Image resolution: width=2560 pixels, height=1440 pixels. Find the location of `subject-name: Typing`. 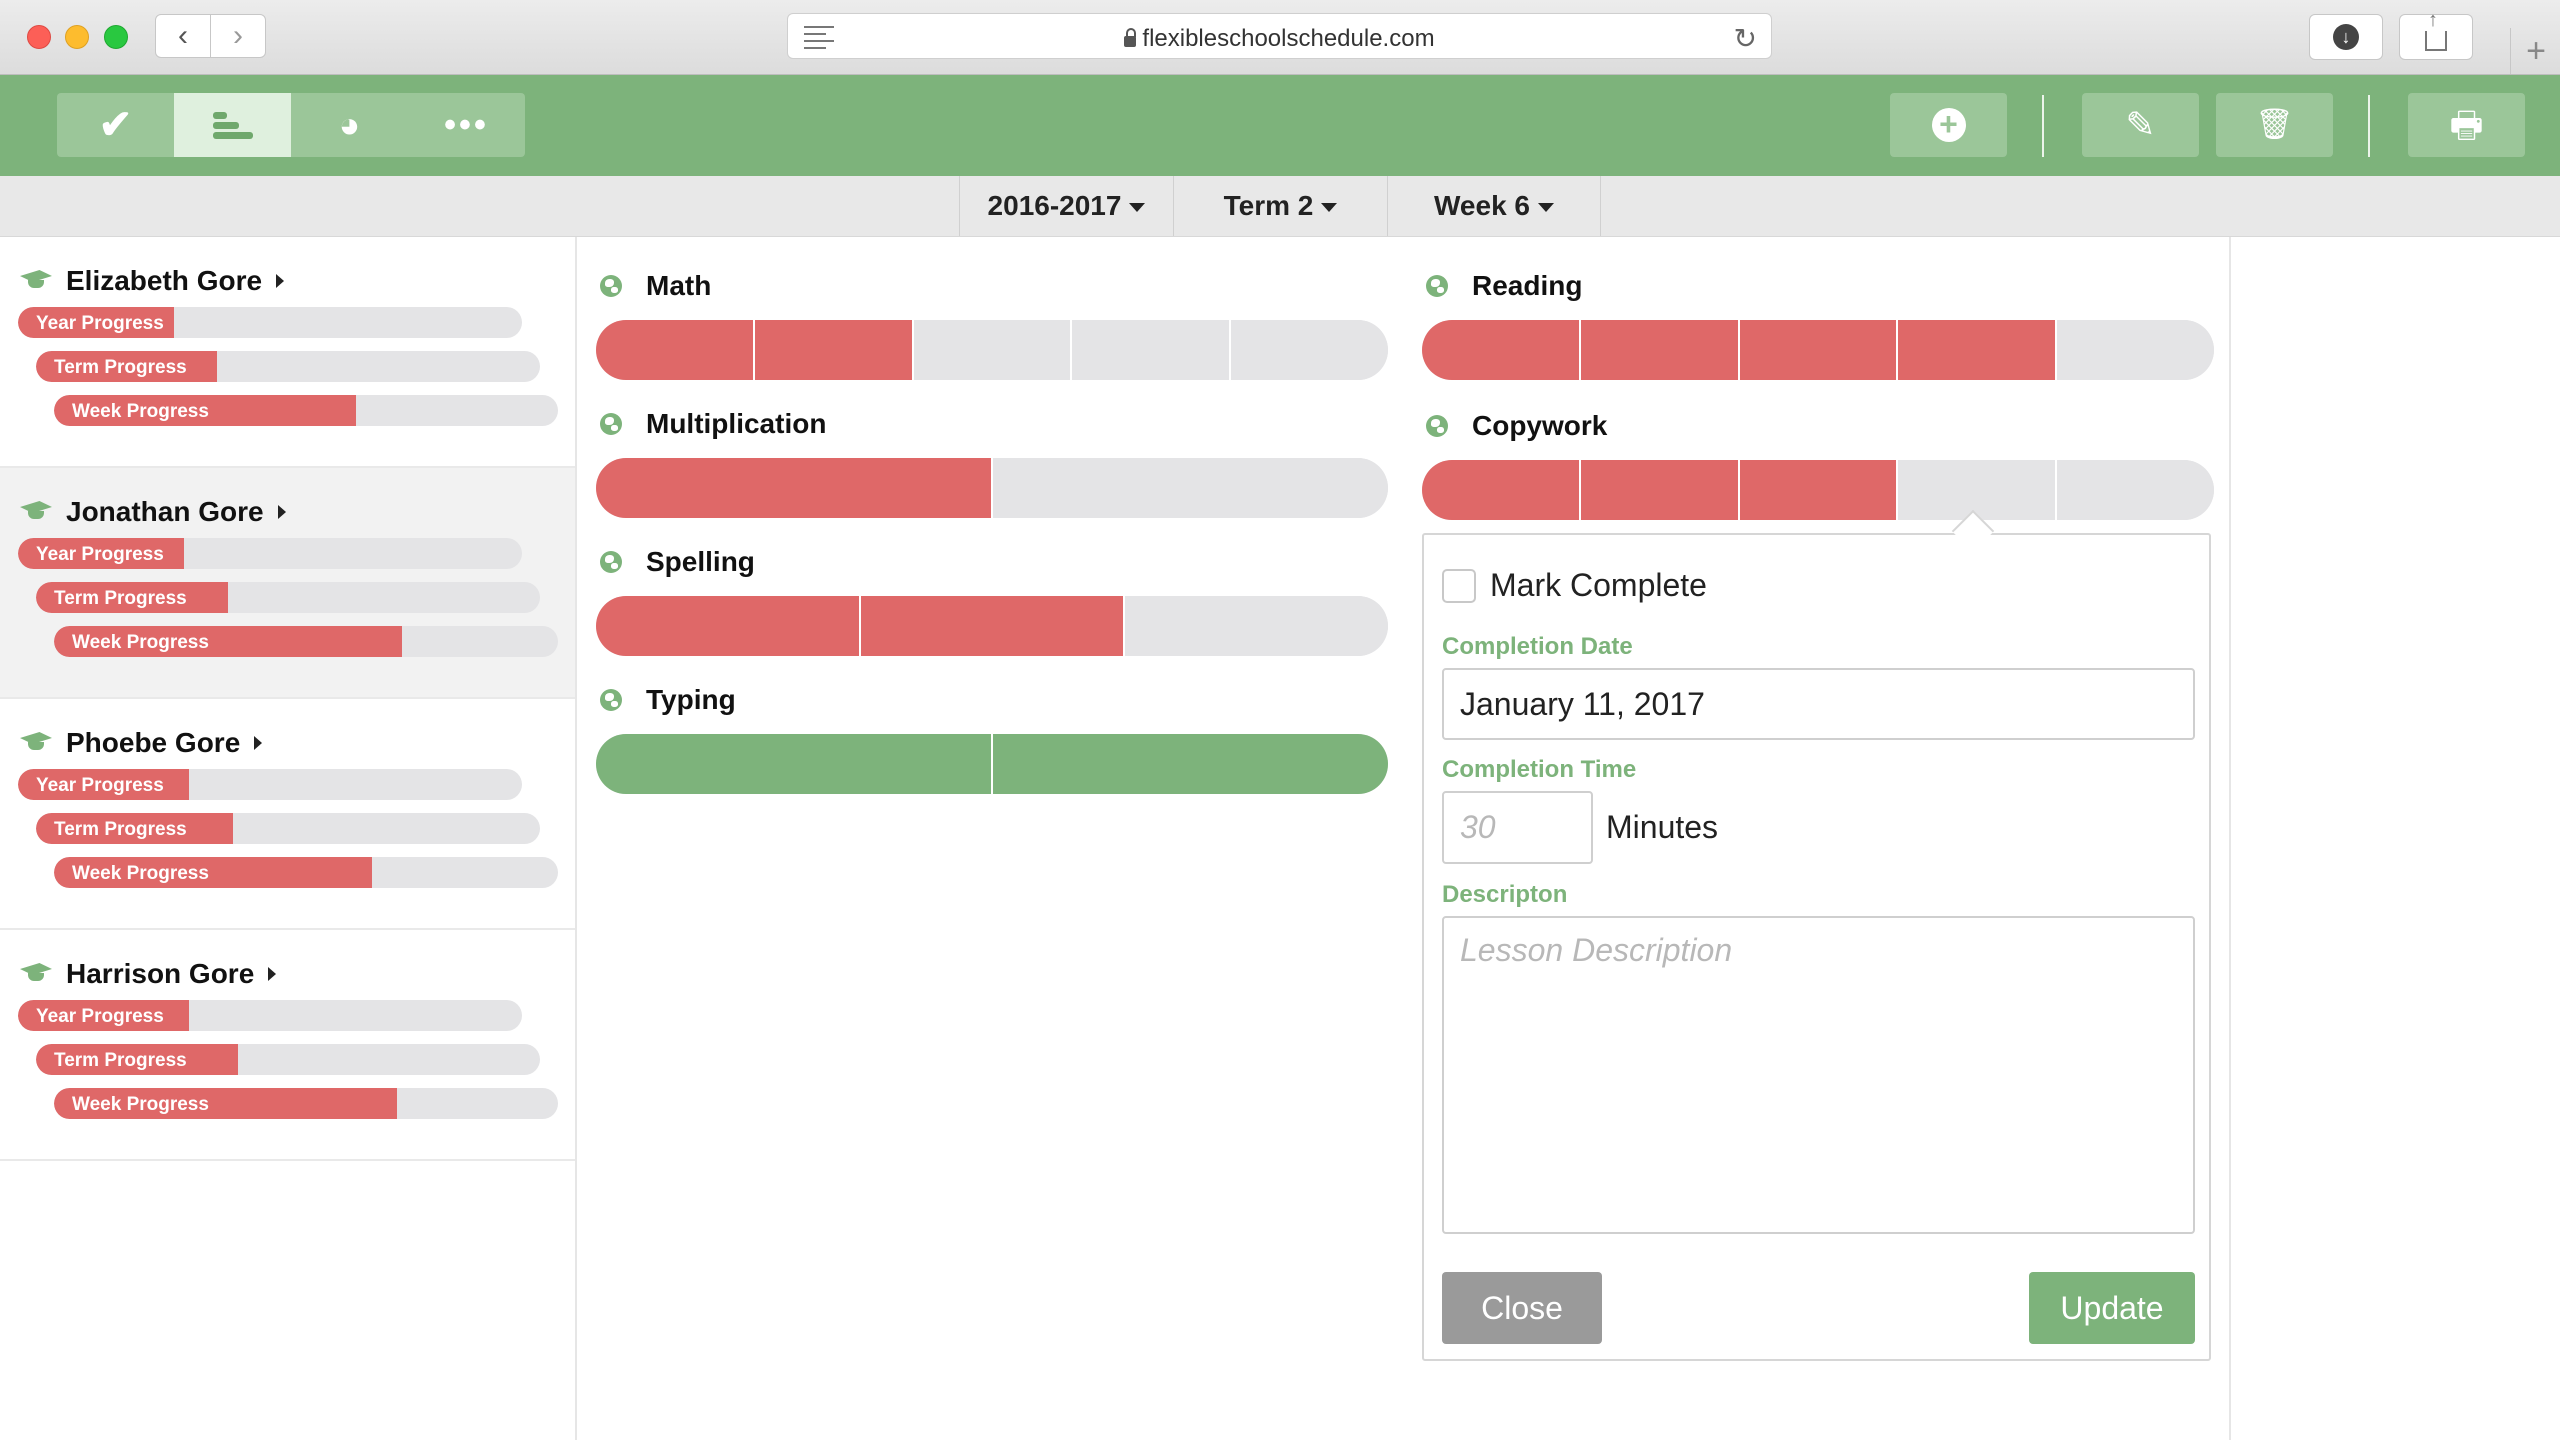

subject-name: Typing is located at coordinates (691, 699).